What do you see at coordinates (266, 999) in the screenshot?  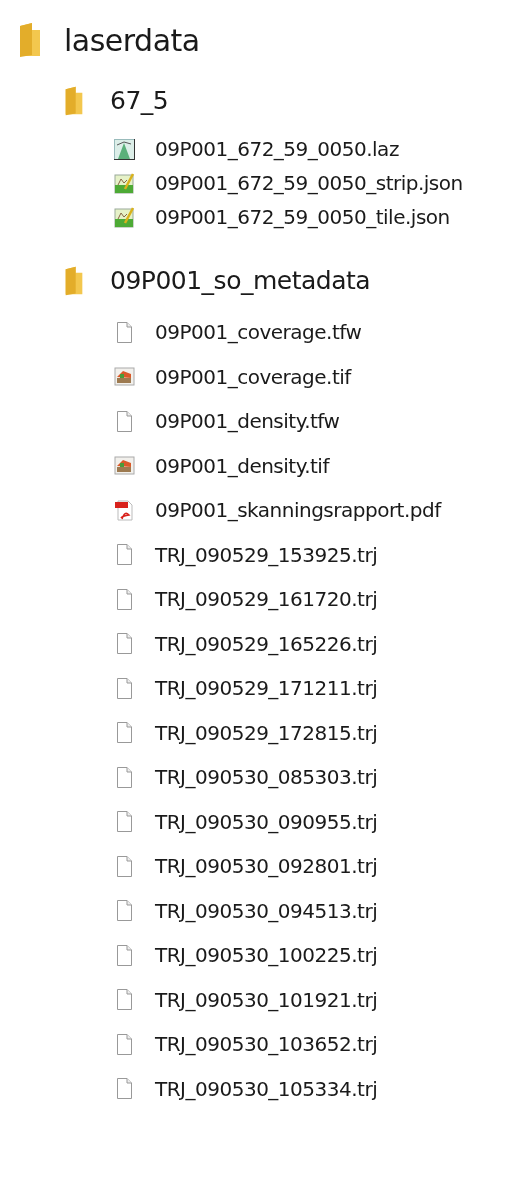 I see `file-name: TRJ_090530_101921.trj` at bounding box center [266, 999].